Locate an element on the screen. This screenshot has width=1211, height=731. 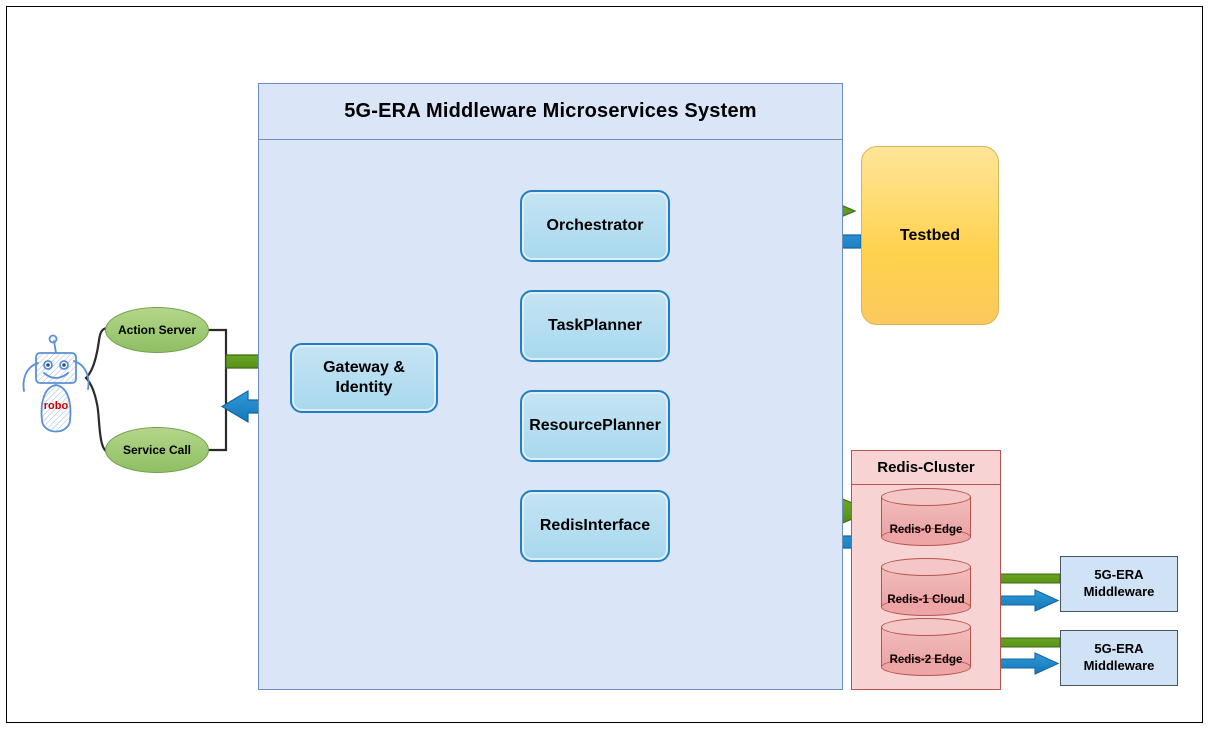
system-title-bar: 5G-ERA Middleware Microservices System is located at coordinates (550, 112).